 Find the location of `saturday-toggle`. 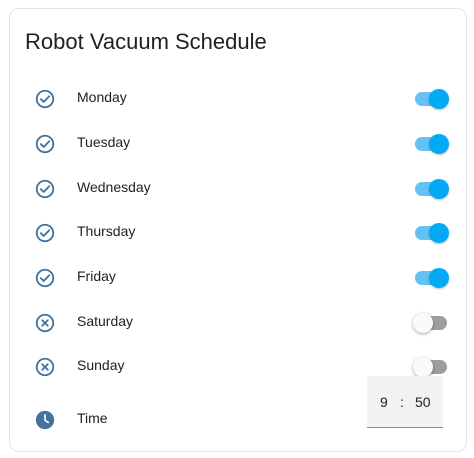

saturday-toggle is located at coordinates (431, 323).